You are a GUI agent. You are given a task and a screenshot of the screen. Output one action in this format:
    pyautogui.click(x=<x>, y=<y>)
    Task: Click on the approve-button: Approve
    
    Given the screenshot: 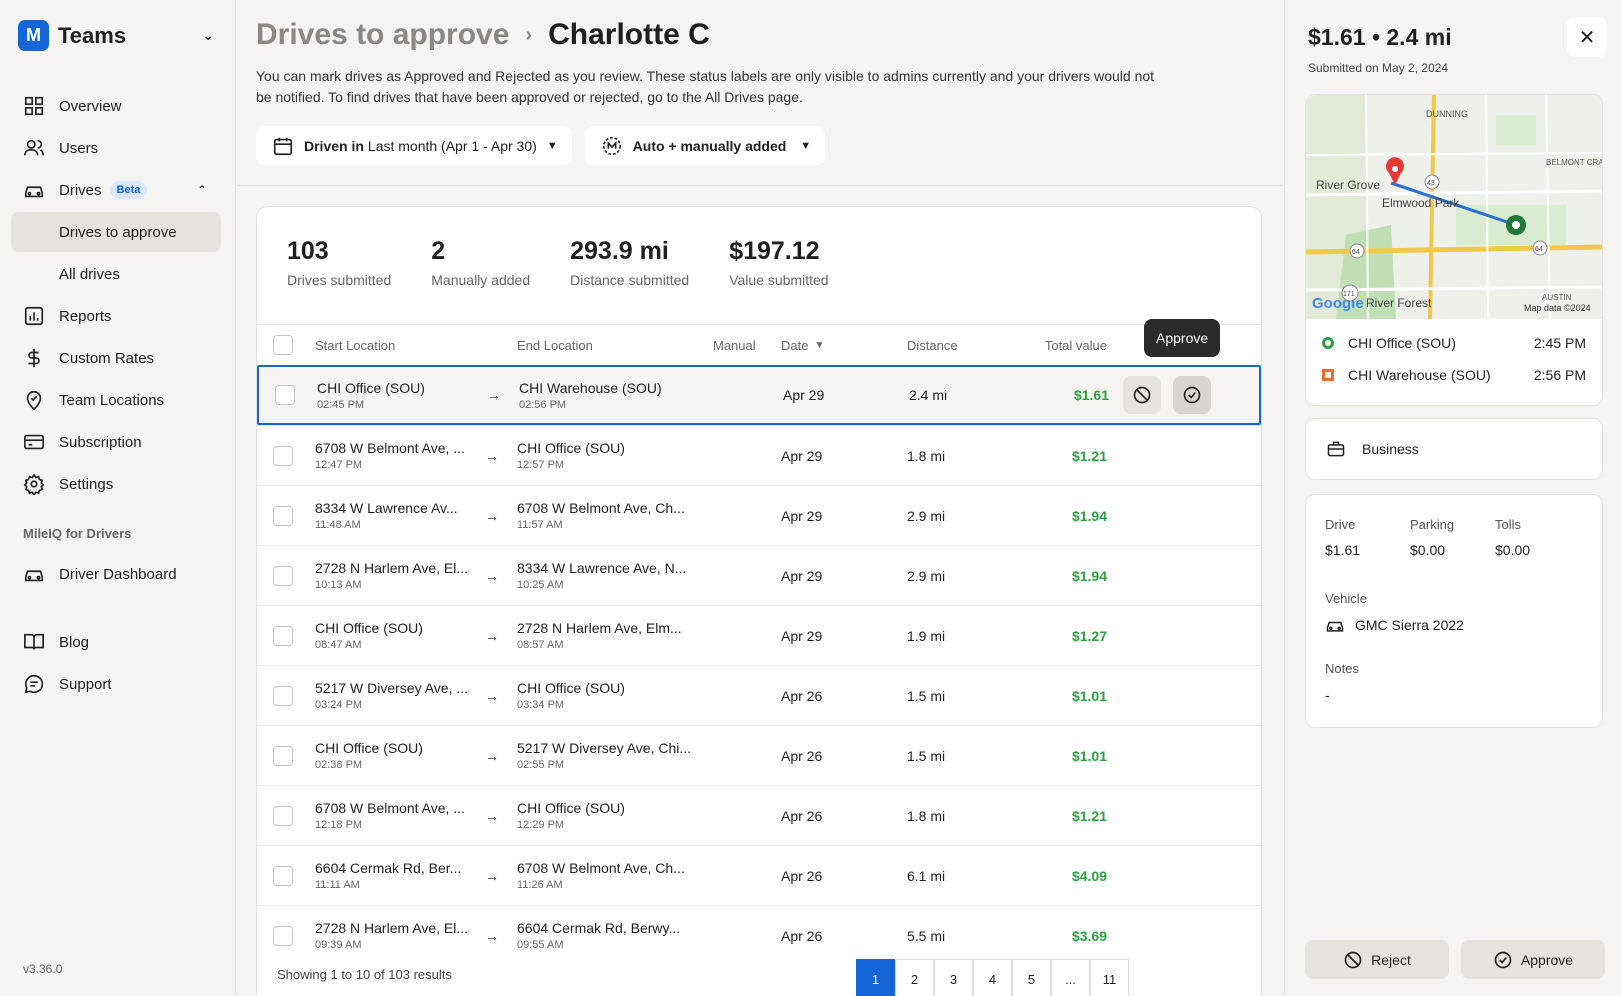 What is the action you would take?
    pyautogui.click(x=1533, y=959)
    